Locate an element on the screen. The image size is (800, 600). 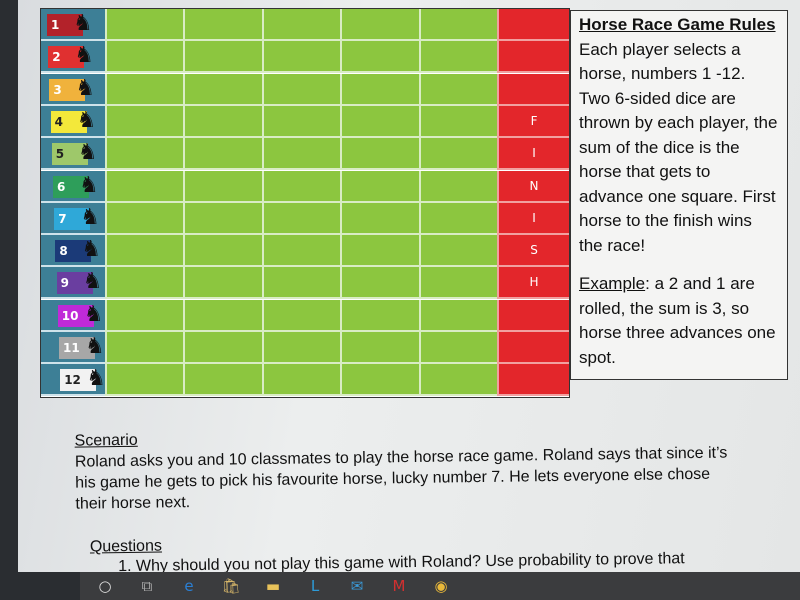
lane-row-8: 8 ♞ S is located at coordinates (305, 251).